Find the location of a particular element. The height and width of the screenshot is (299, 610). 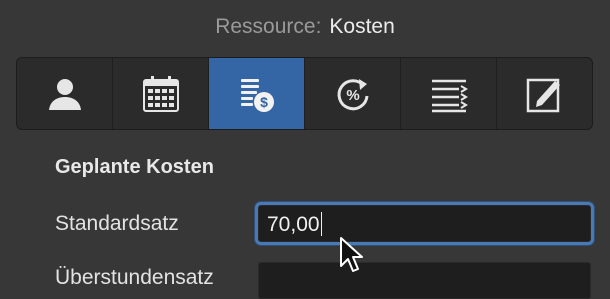

resource-title: Ressource: Kosten is located at coordinates (305, 27).